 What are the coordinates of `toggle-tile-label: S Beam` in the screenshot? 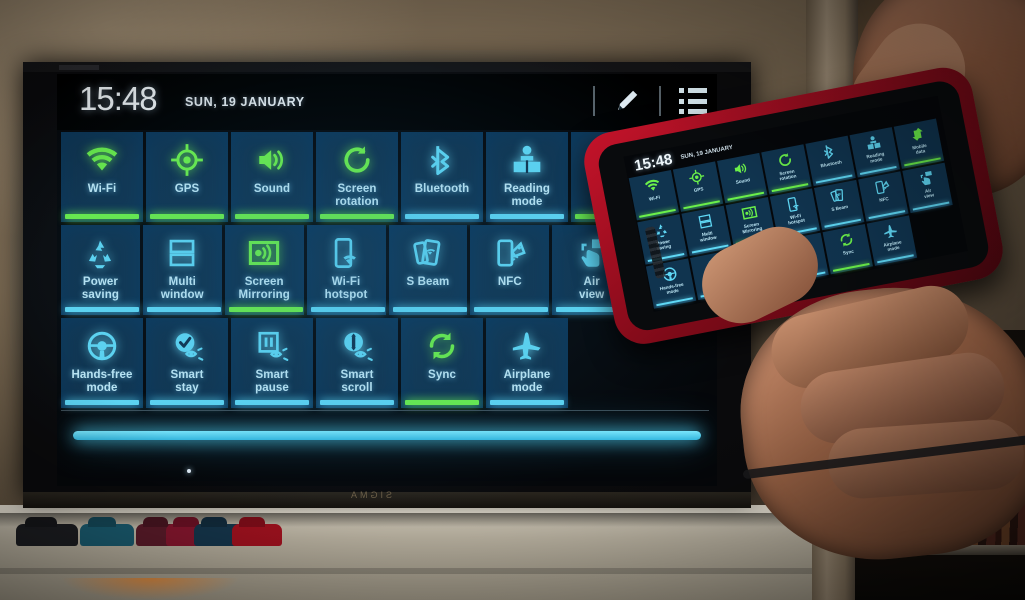 It's located at (428, 282).